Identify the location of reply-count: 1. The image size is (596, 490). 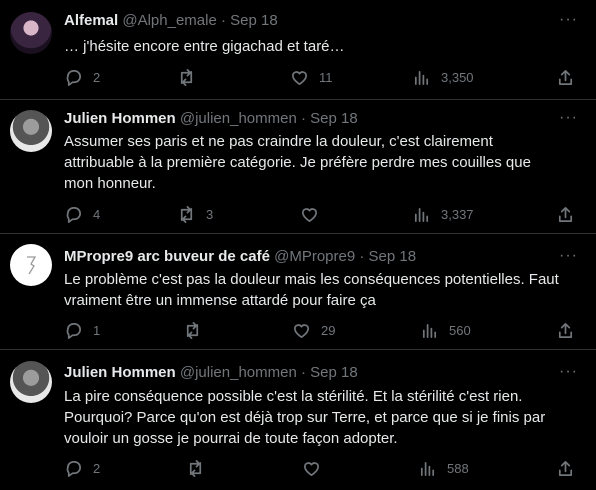
(97, 330).